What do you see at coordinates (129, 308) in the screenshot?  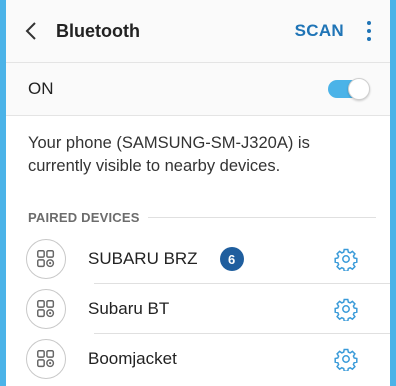 I see `device-name: Subaru BT` at bounding box center [129, 308].